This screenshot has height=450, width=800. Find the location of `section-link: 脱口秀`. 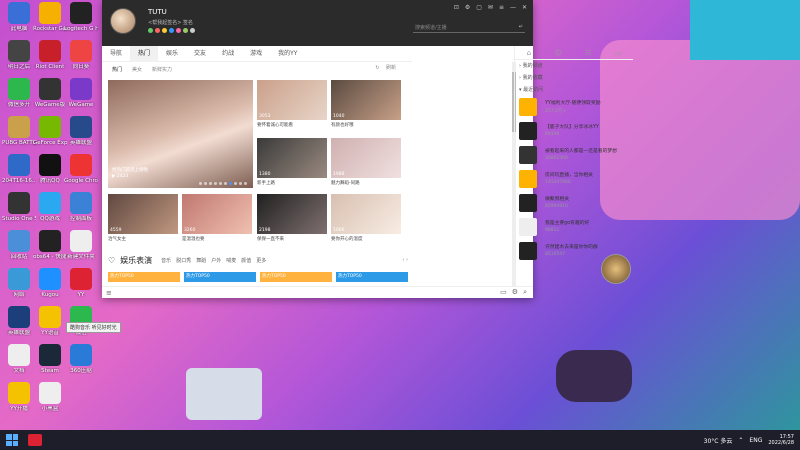

section-link: 脱口秀 is located at coordinates (183, 260).